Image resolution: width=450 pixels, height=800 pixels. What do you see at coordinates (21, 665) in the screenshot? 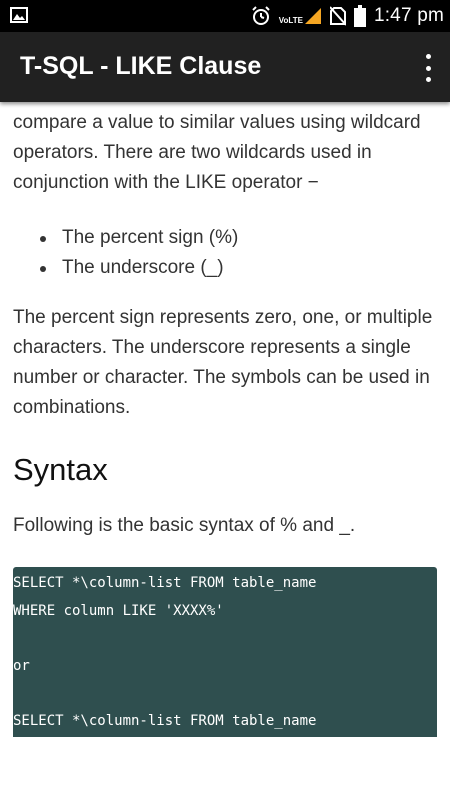
I see `code-line: or` at bounding box center [21, 665].